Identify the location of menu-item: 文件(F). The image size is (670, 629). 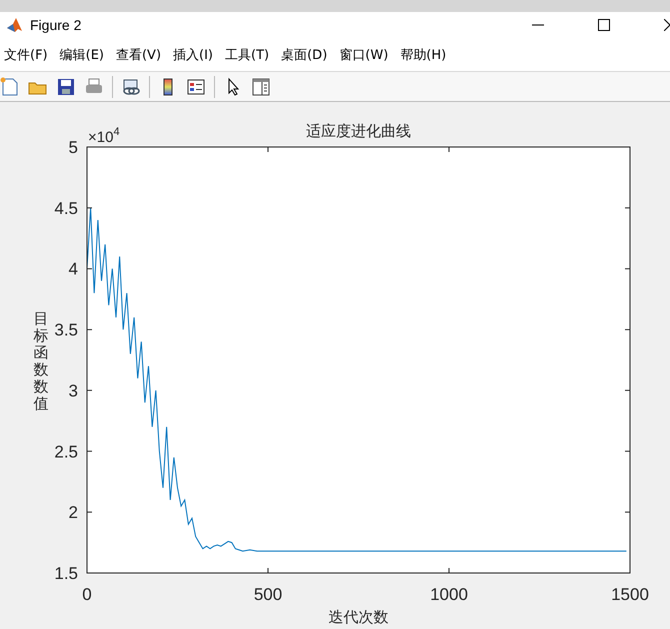
(26, 55).